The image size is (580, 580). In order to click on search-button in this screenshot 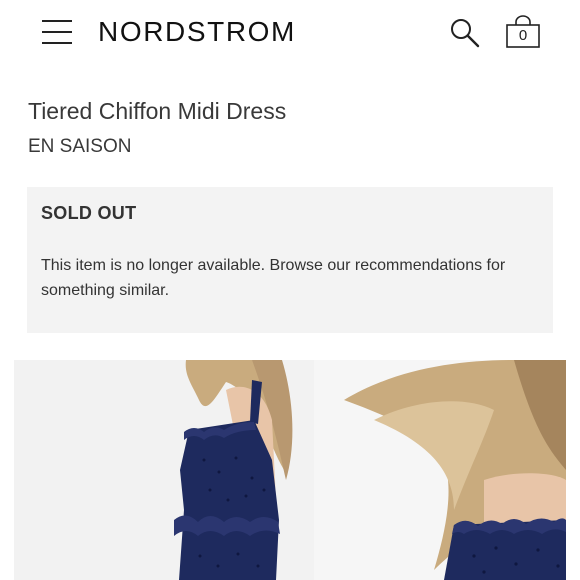, I will do `click(465, 33)`.